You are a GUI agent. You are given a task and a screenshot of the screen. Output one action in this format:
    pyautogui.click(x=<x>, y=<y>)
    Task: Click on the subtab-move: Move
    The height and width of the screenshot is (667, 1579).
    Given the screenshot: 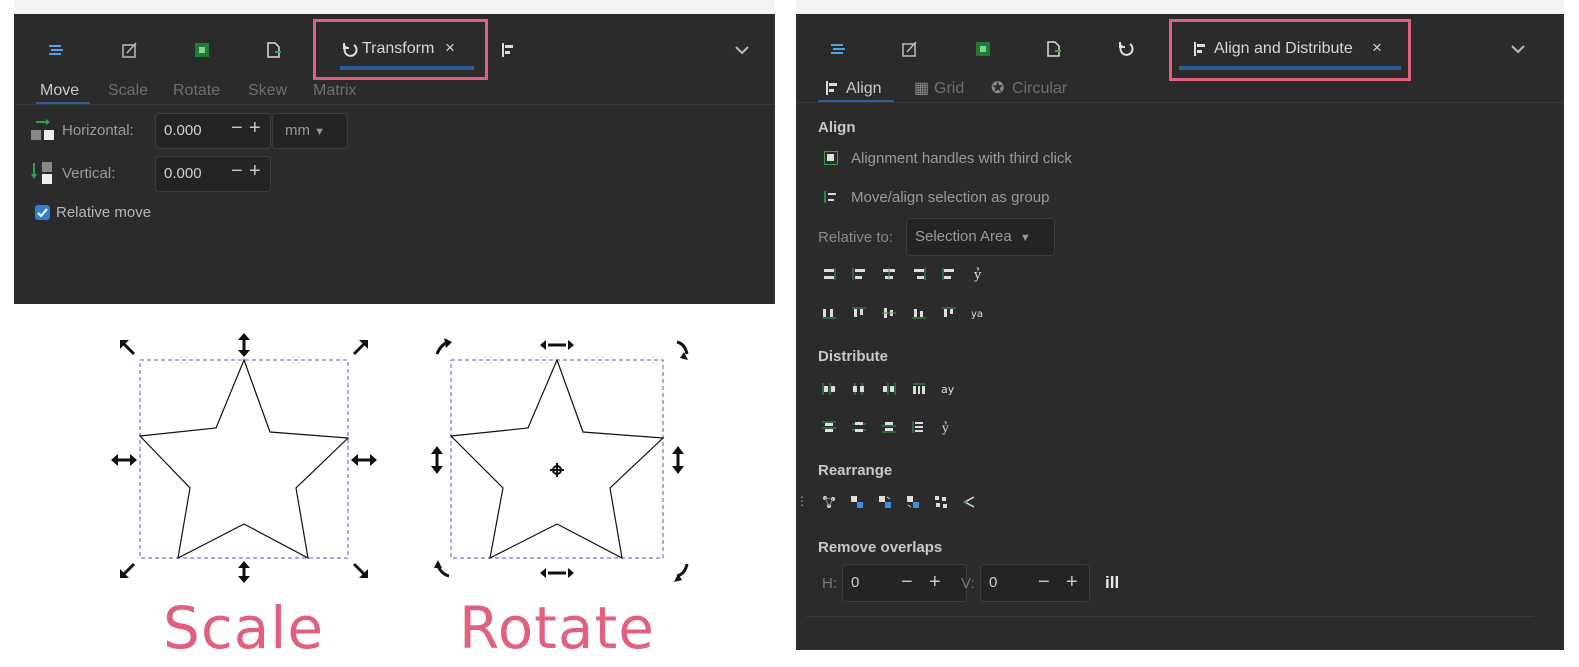 What is the action you would take?
    pyautogui.click(x=59, y=91)
    